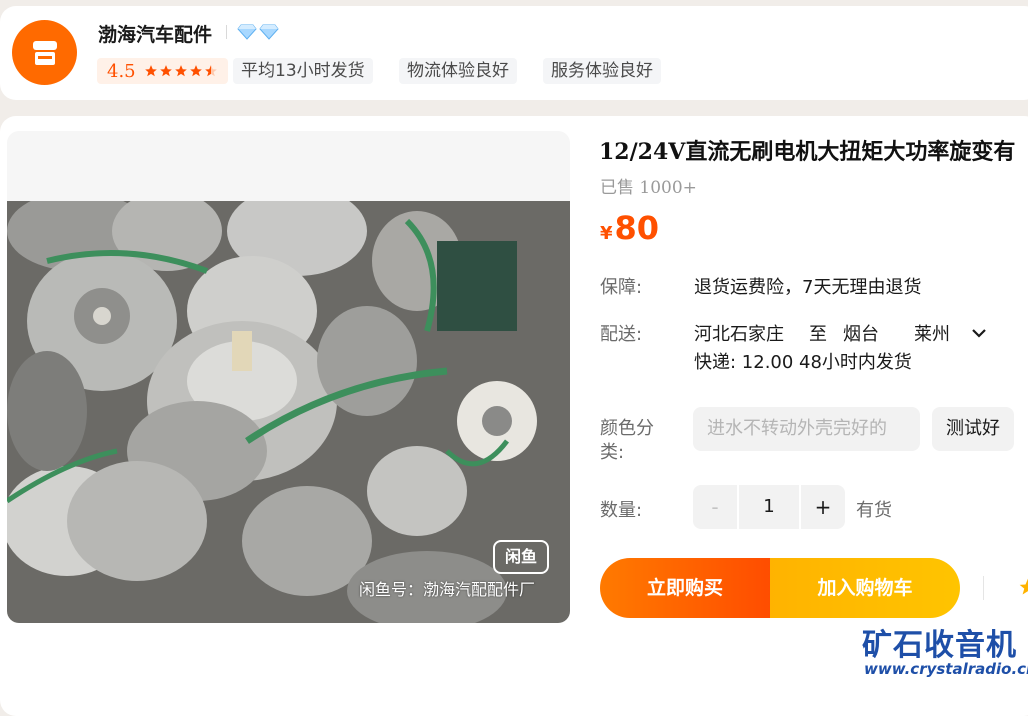  What do you see at coordinates (621, 510) in the screenshot?
I see `quantity-label: 数量:` at bounding box center [621, 510].